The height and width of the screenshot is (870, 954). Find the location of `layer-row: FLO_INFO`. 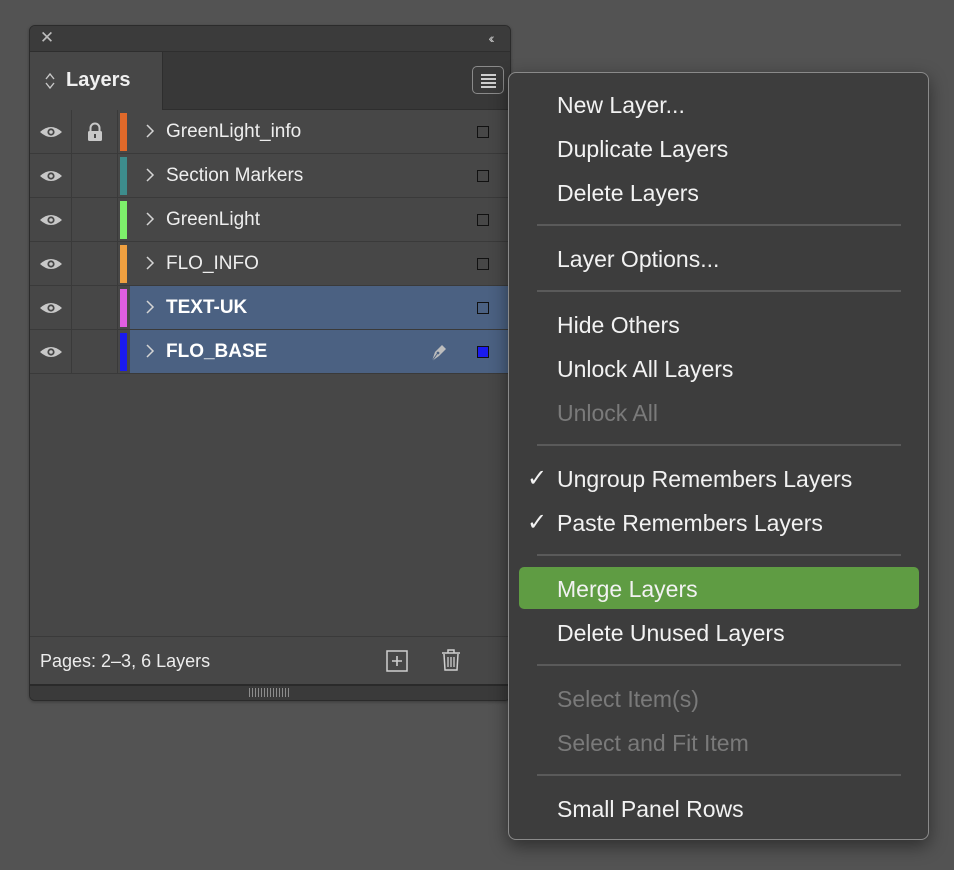

layer-row: FLO_INFO is located at coordinates (270, 264).